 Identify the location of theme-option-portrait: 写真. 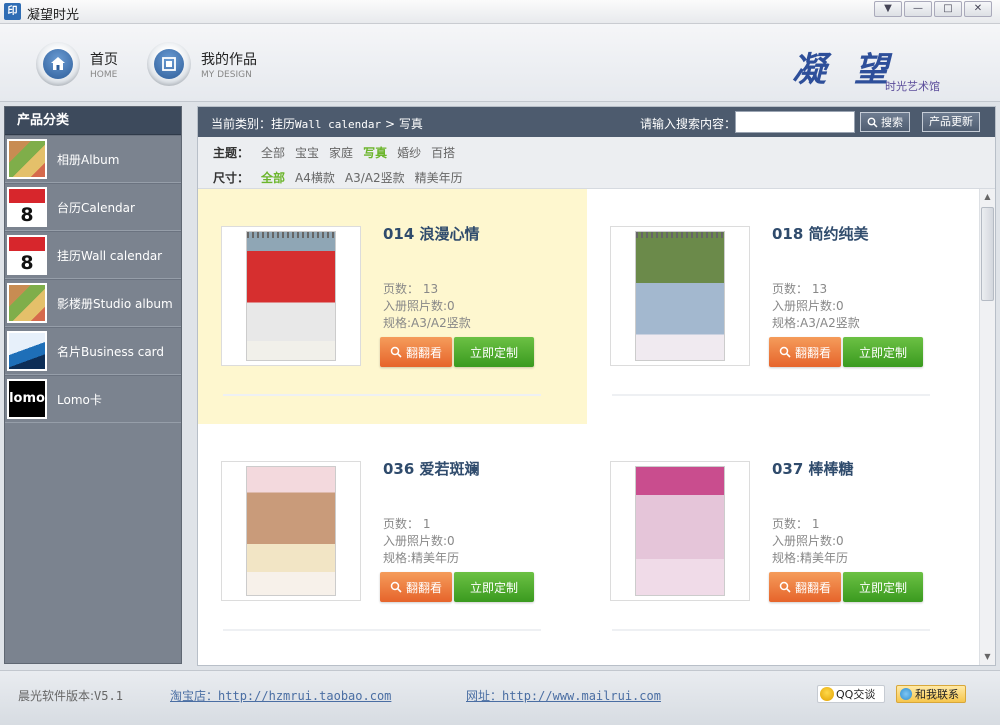
(375, 152).